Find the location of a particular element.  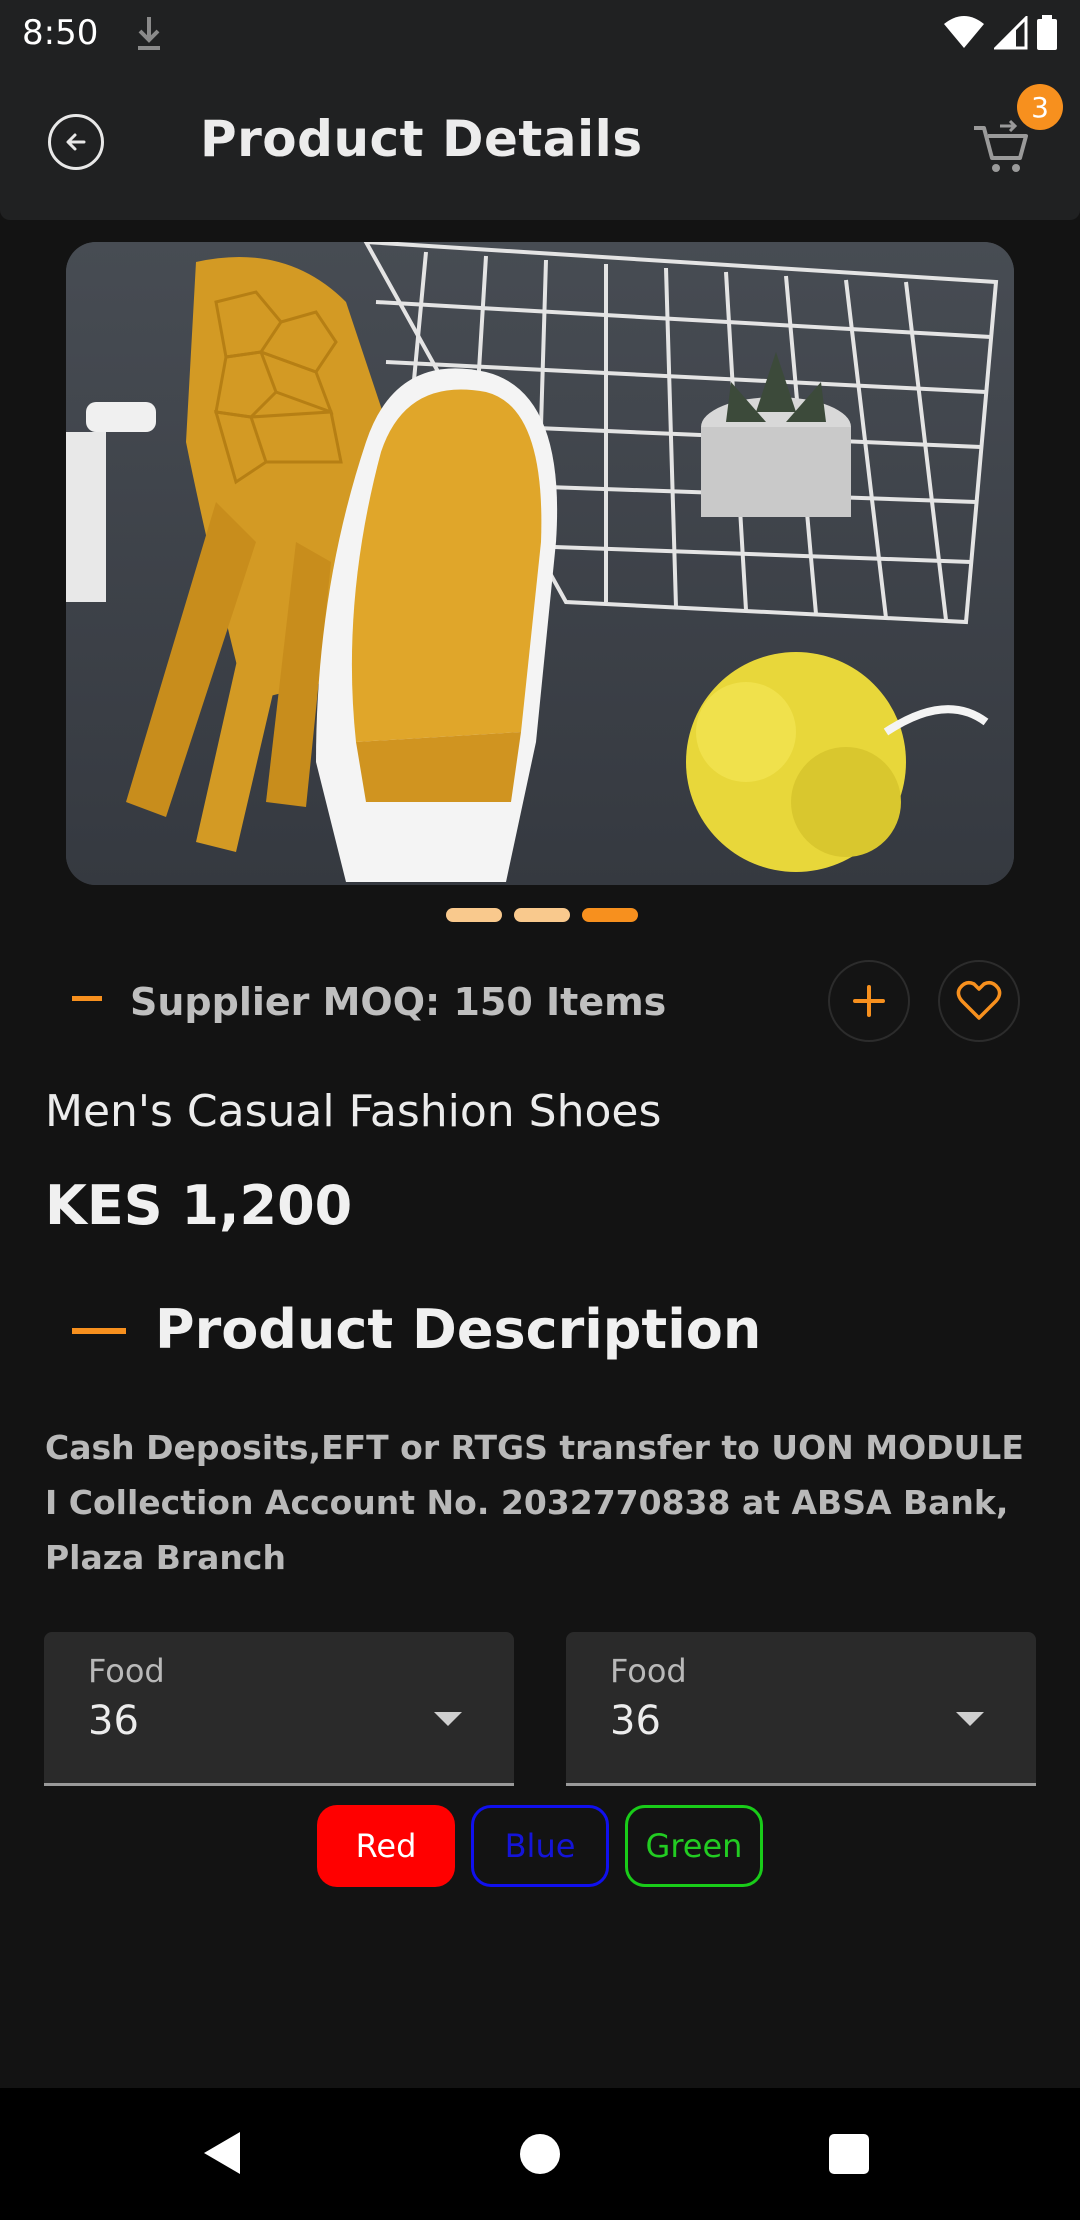

nav-home-icon is located at coordinates (540, 2154).